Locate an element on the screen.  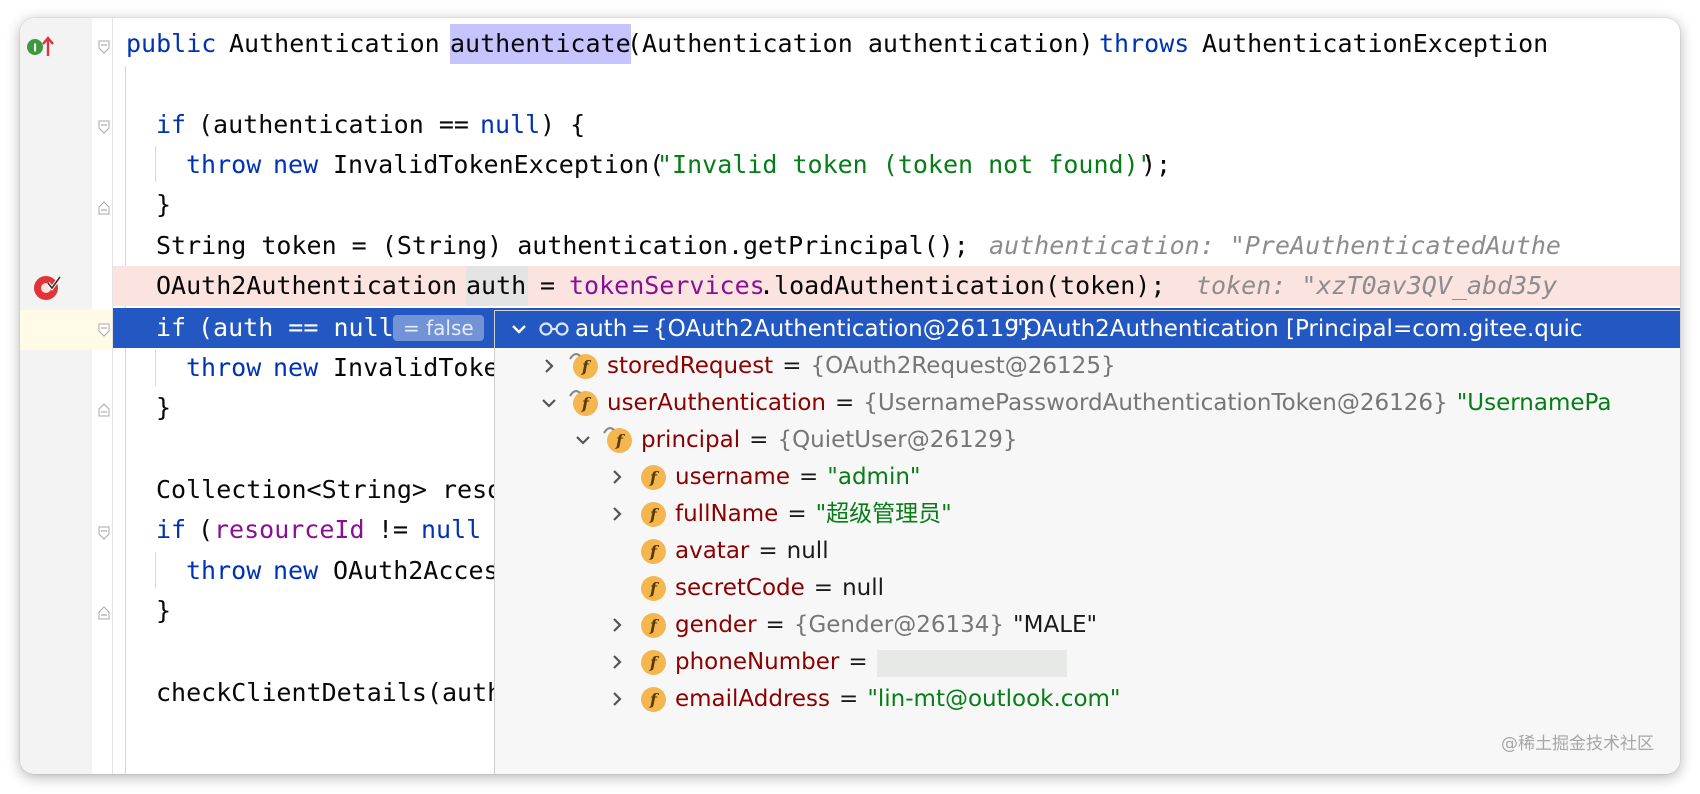
watch-glasses-icon is located at coordinates (554, 329).